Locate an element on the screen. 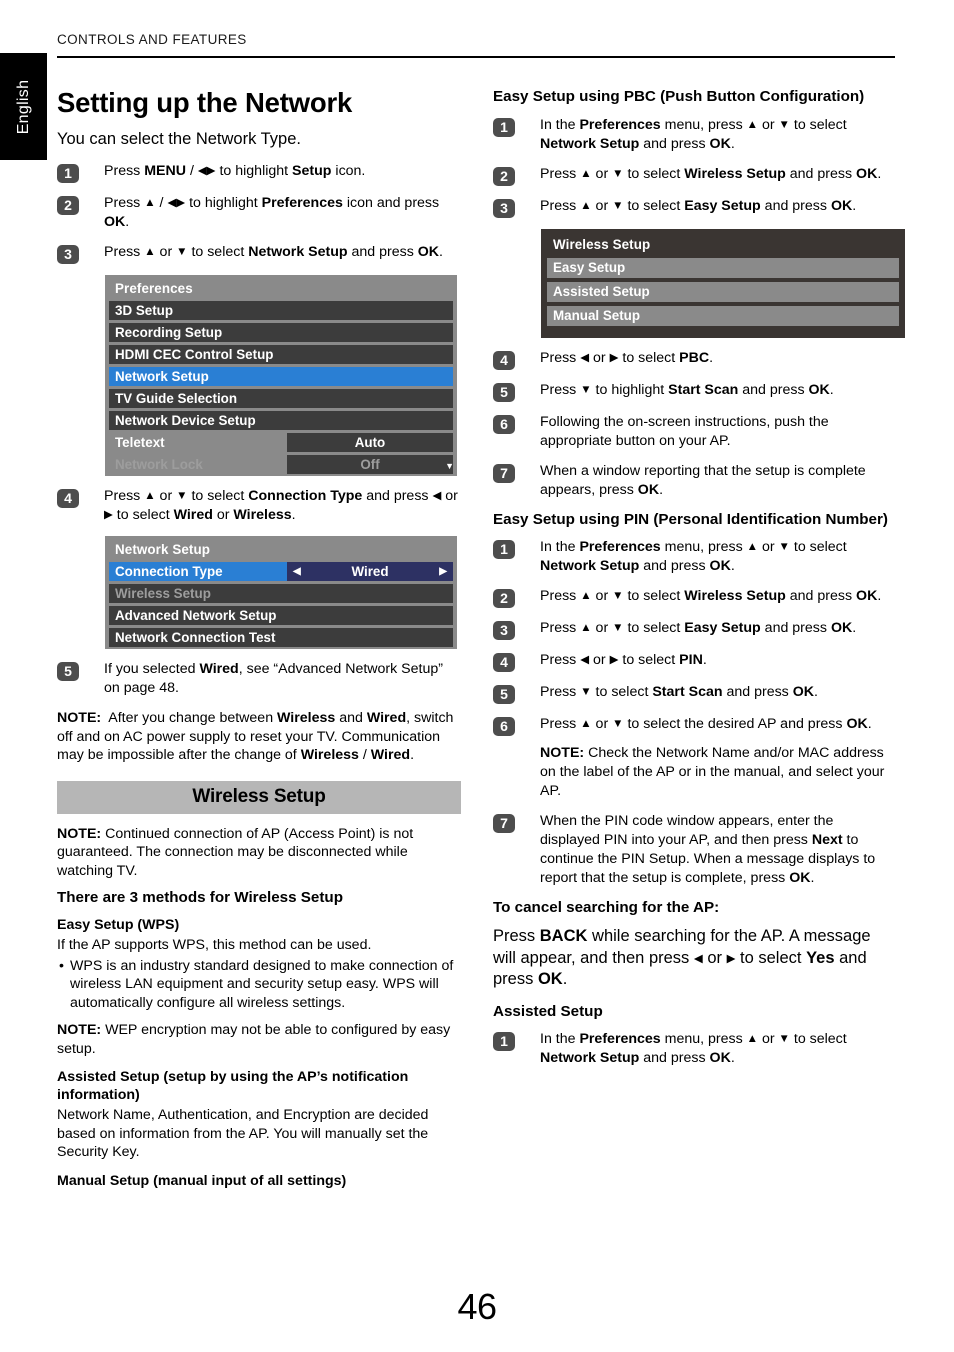 The width and height of the screenshot is (954, 1352). menu-row: Teletext Auto is located at coordinates (281, 443).